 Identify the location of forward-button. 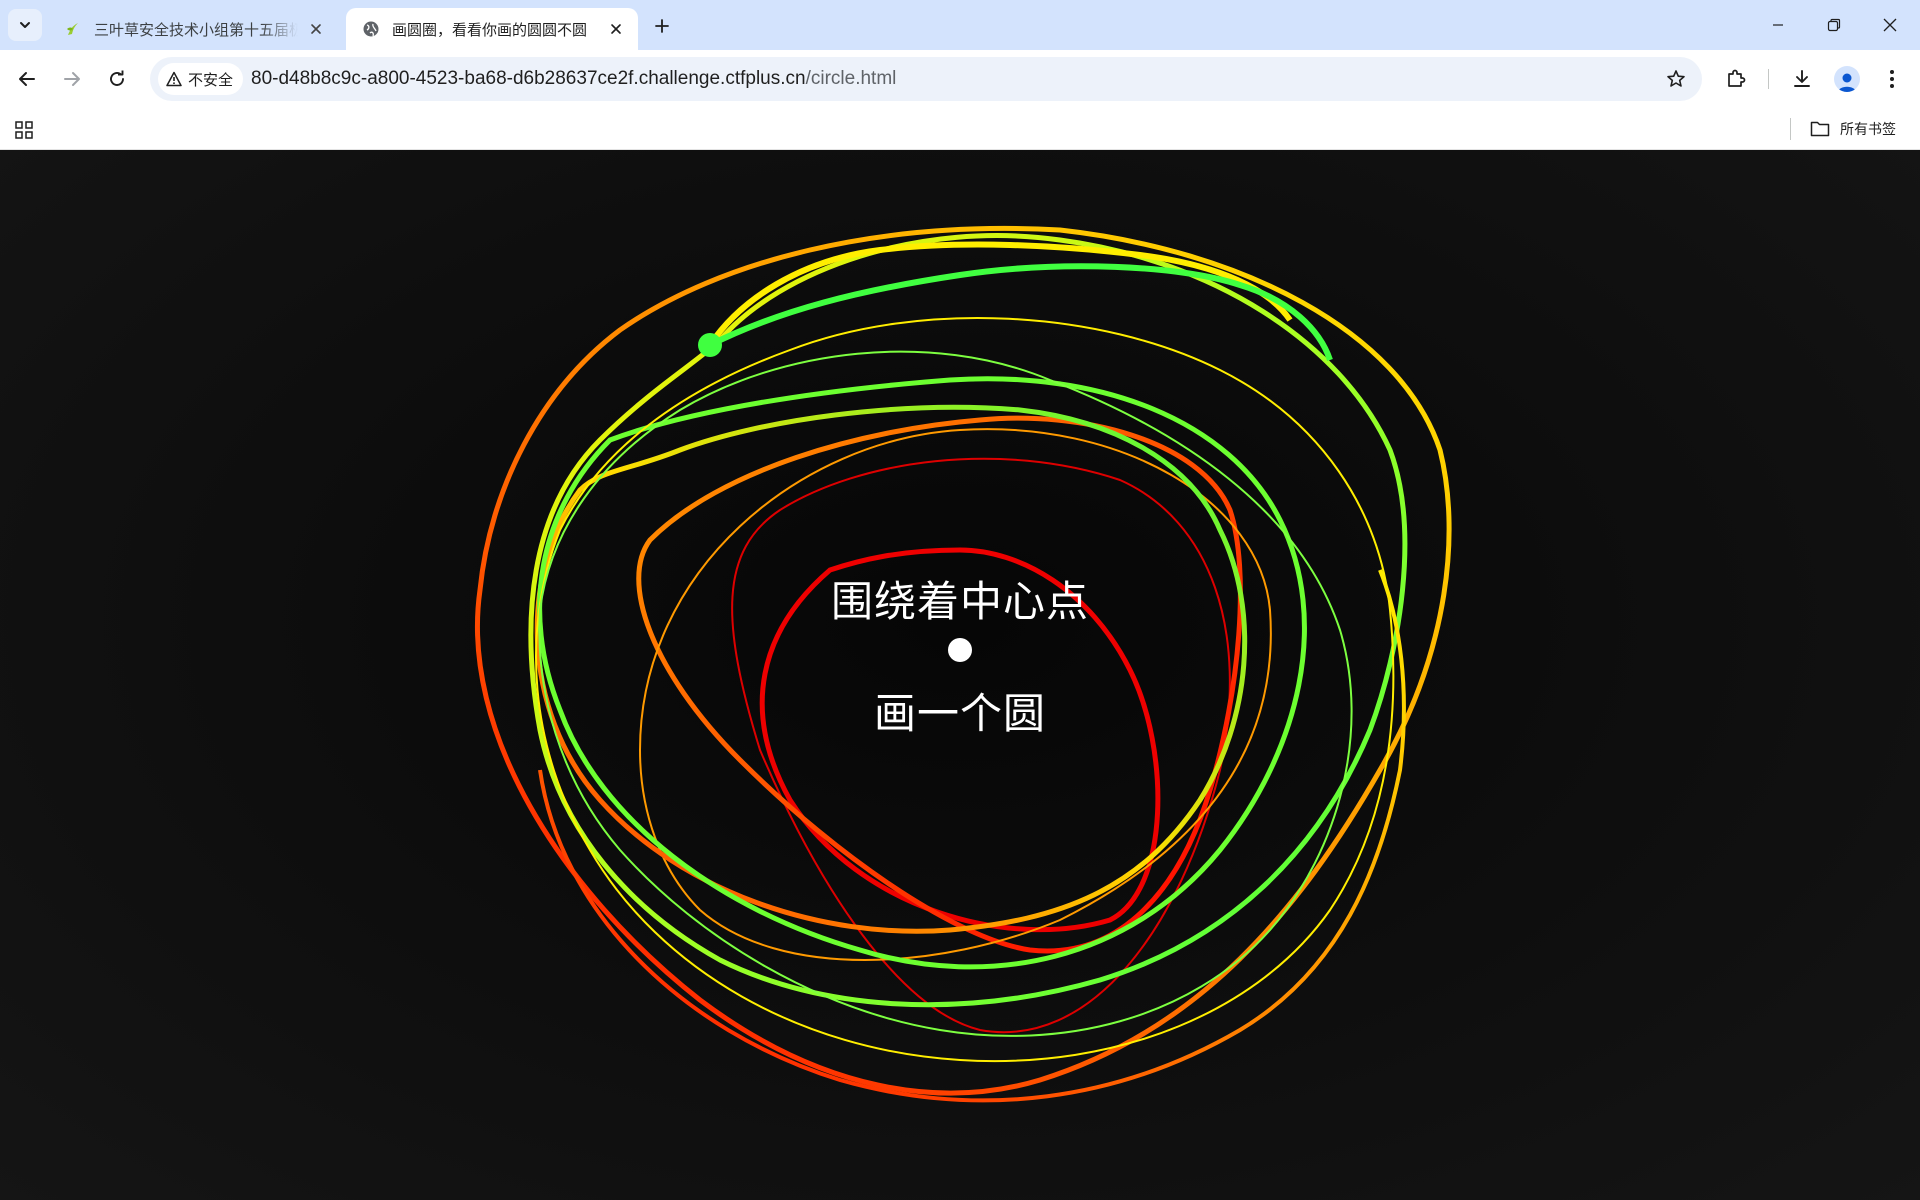
(72, 79).